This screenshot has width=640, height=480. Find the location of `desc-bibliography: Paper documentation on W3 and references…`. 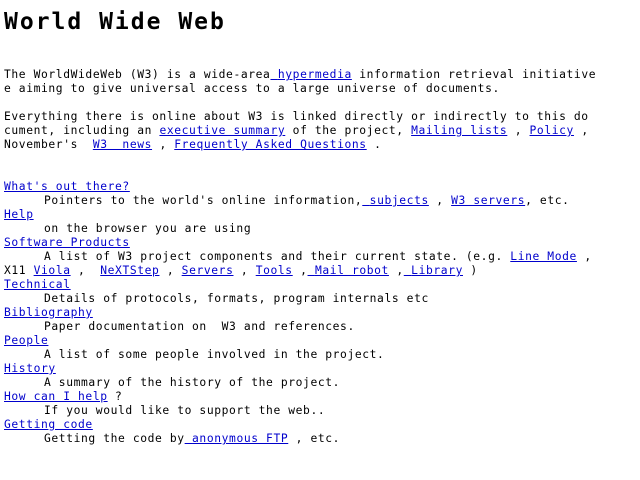

desc-bibliography: Paper documentation on W3 and references… is located at coordinates (199, 327).